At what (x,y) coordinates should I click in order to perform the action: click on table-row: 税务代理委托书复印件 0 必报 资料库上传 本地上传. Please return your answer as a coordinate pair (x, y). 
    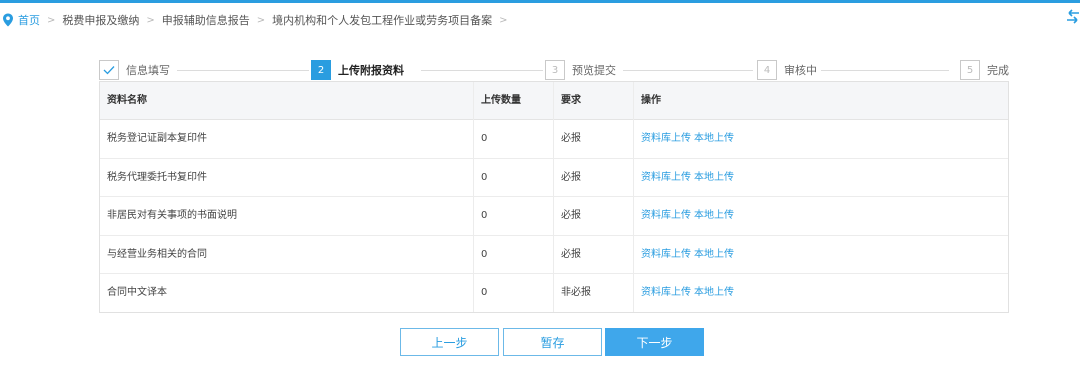
    Looking at the image, I should click on (554, 178).